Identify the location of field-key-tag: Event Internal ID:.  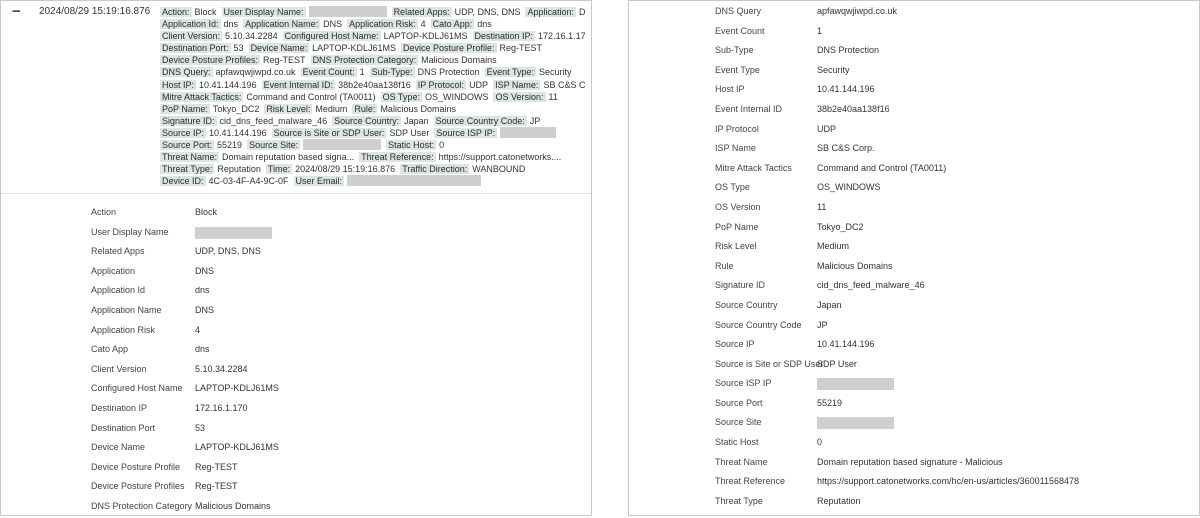
(298, 84).